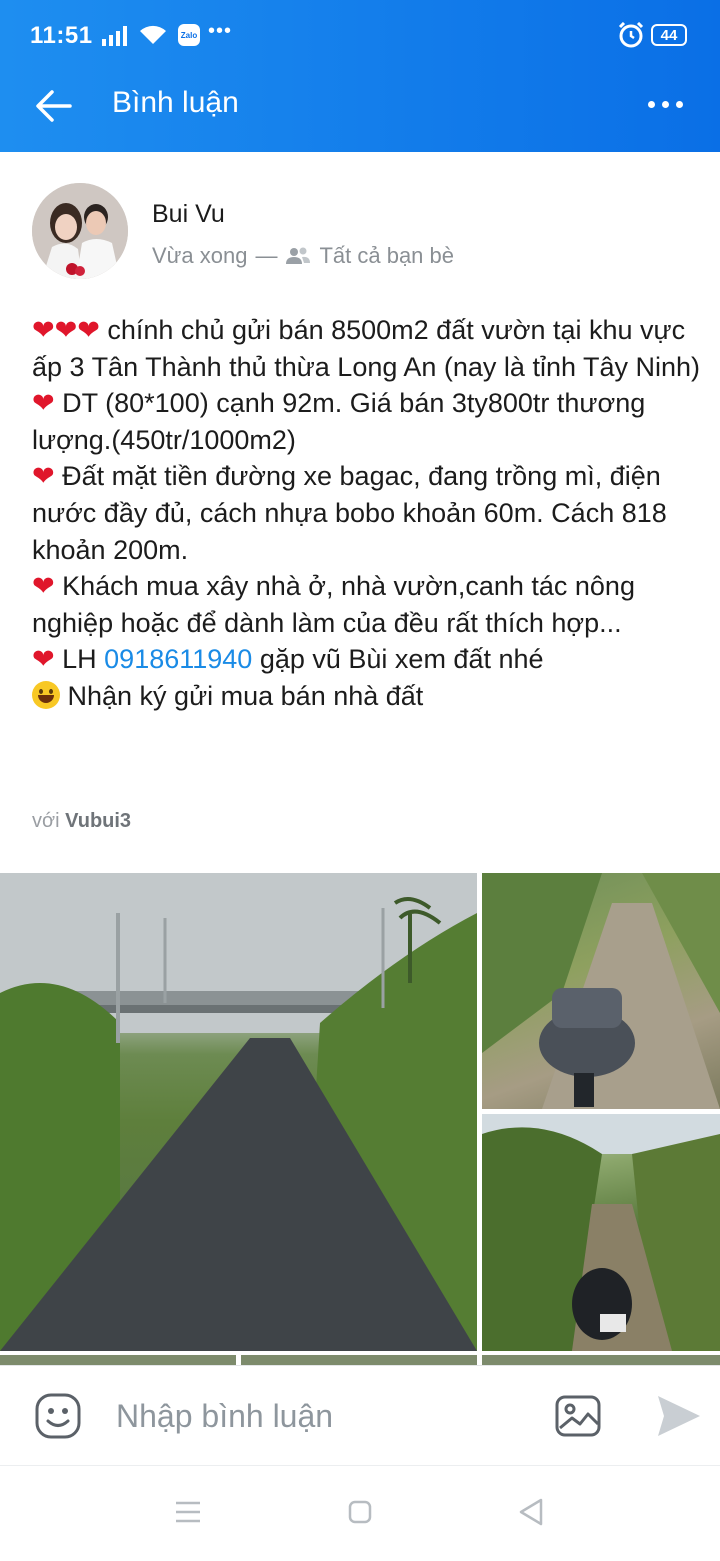 This screenshot has height=1561, width=720. I want to click on comment-input: Nhập bình luận, so click(224, 1416).